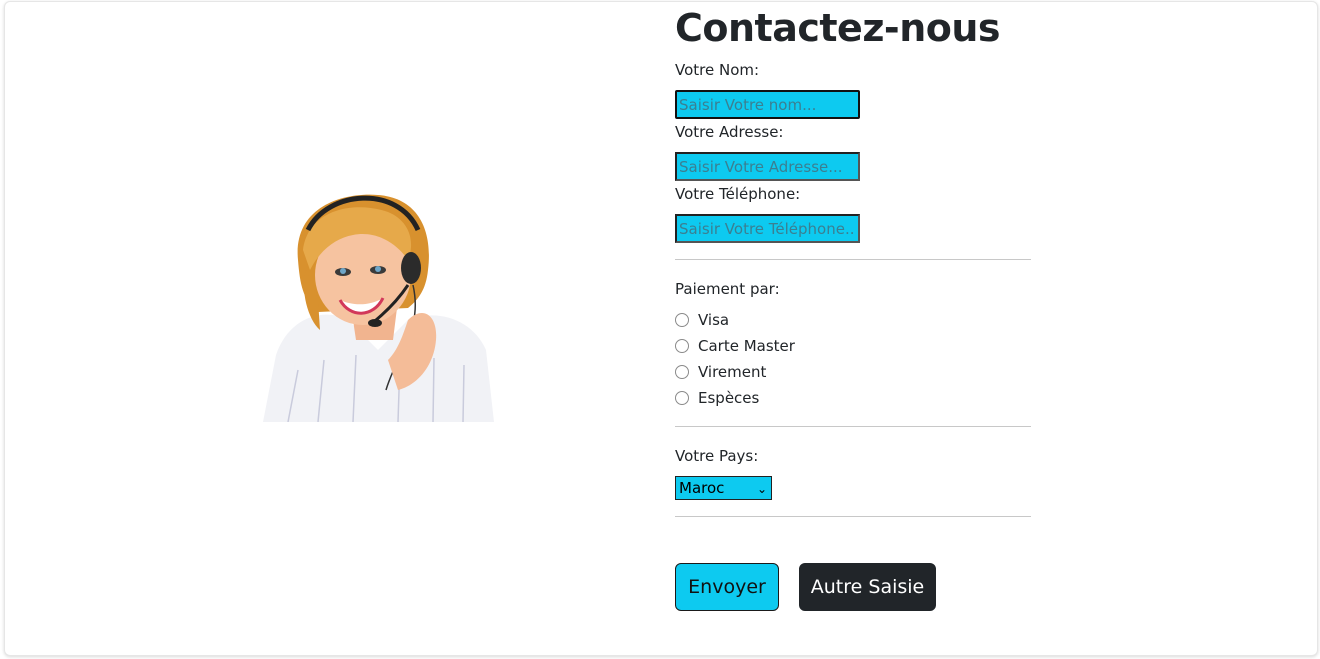 Image resolution: width=1320 pixels, height=659 pixels. Describe the element at coordinates (738, 194) in the screenshot. I see `phone-label: Votre Téléphone:` at that location.